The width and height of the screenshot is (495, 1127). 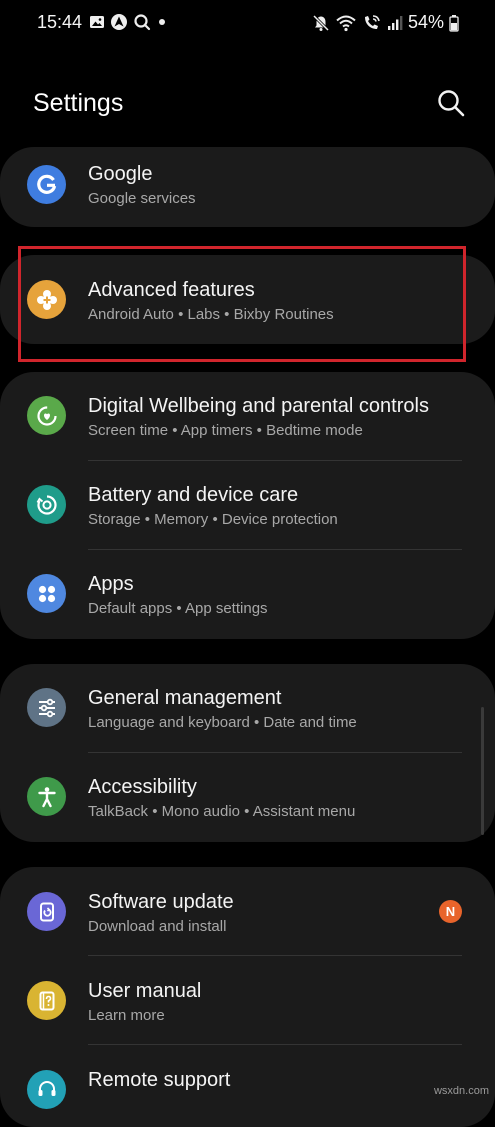 I want to click on digital-wellbeing-icon, so click(x=46, y=415).